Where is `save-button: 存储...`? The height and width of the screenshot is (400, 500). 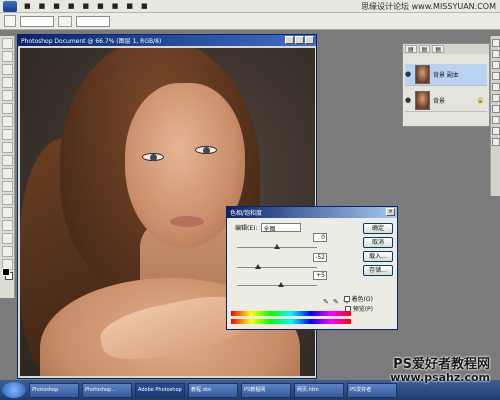 save-button: 存储... is located at coordinates (378, 270).